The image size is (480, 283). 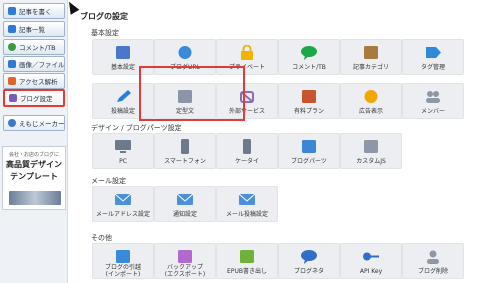 What do you see at coordinates (246, 214) in the screenshot?
I see `settings-tile-label: メール投稿設定` at bounding box center [246, 214].